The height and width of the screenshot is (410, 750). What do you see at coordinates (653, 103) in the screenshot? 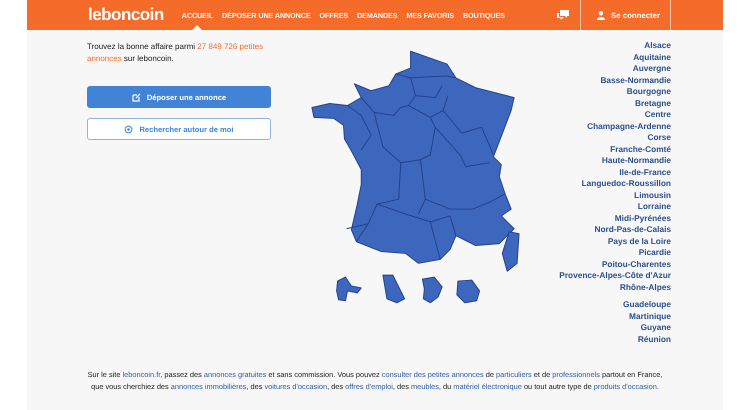
I see `region-link: Bretagne` at bounding box center [653, 103].